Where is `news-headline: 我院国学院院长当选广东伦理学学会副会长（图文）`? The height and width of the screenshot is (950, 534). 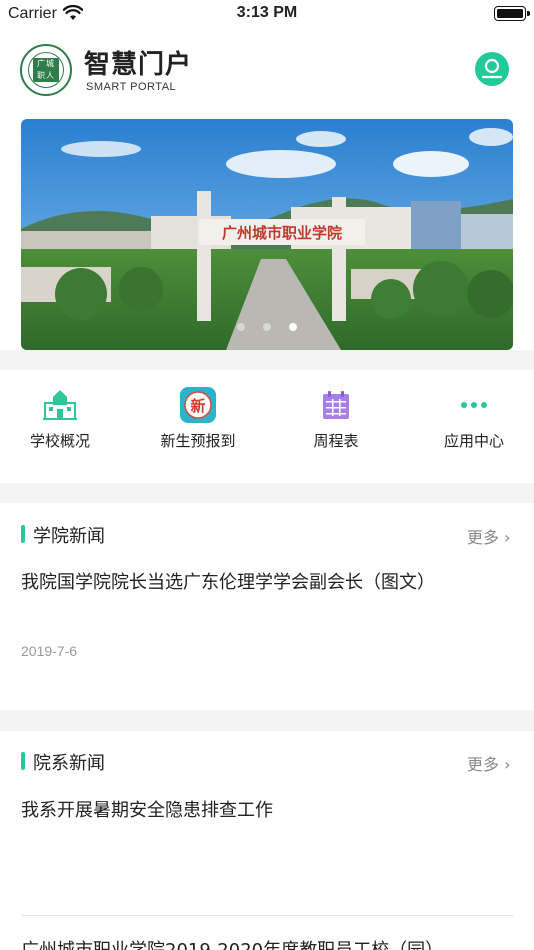 news-headline: 我院国学院院长当选广东伦理学学会副会长（图文） is located at coordinates (228, 581).